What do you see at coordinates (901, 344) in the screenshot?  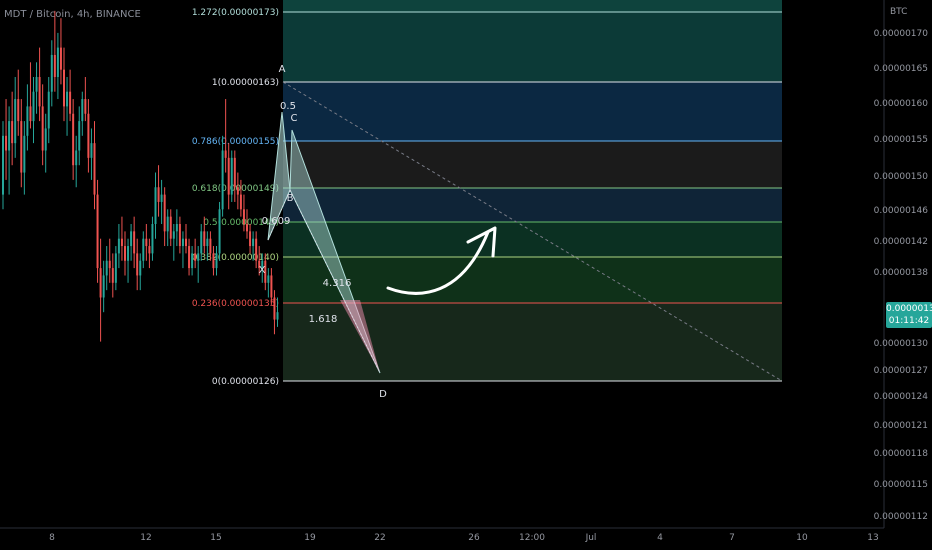 I see `y-tick-label: 0.00000130` at bounding box center [901, 344].